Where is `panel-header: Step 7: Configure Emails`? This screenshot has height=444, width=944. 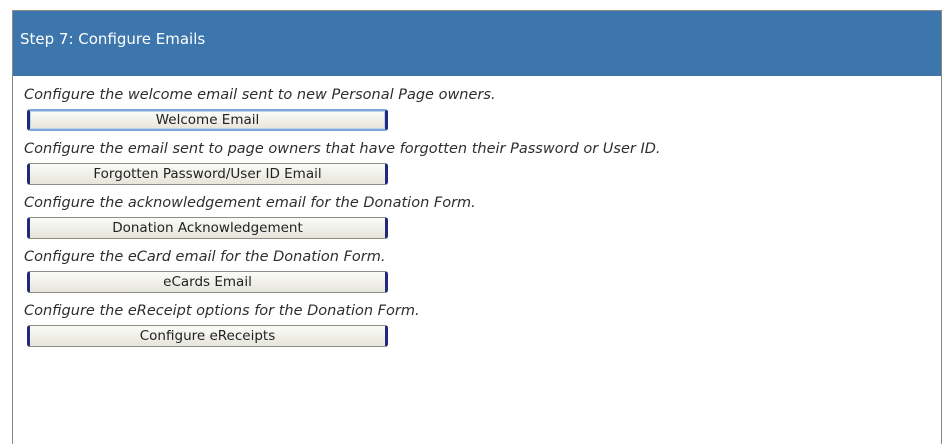 panel-header: Step 7: Configure Emails is located at coordinates (477, 43).